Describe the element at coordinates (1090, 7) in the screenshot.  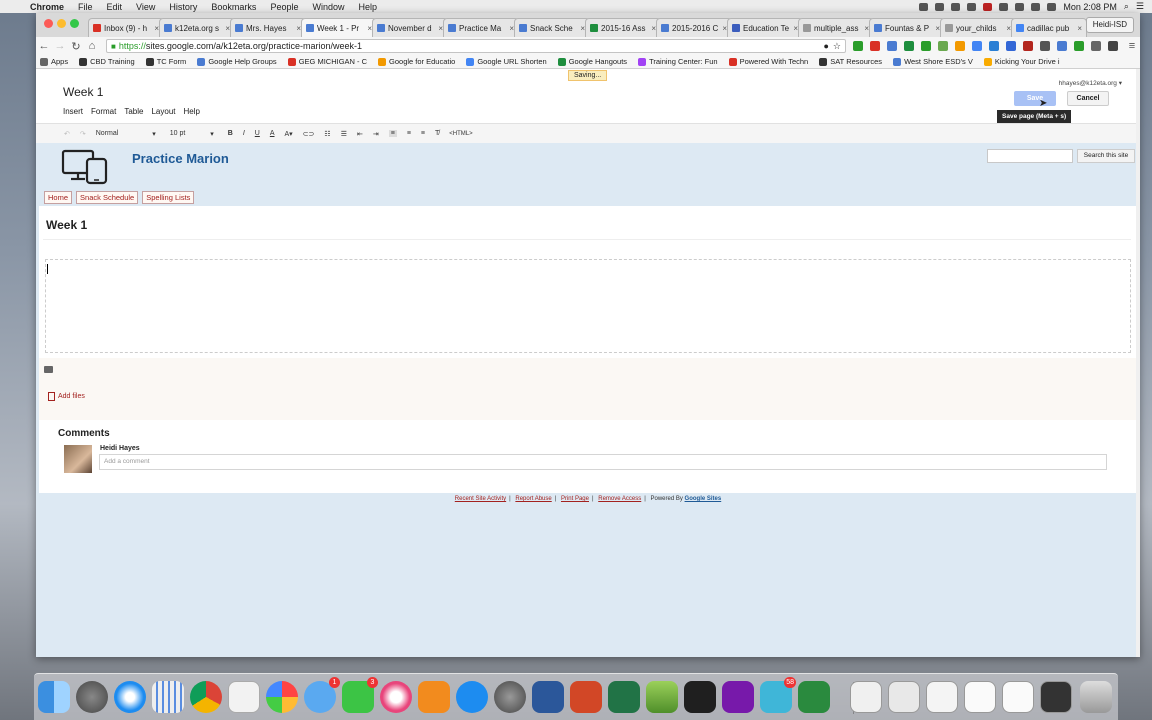
I see `menubar-clock: Mon 2:08 PM` at that location.